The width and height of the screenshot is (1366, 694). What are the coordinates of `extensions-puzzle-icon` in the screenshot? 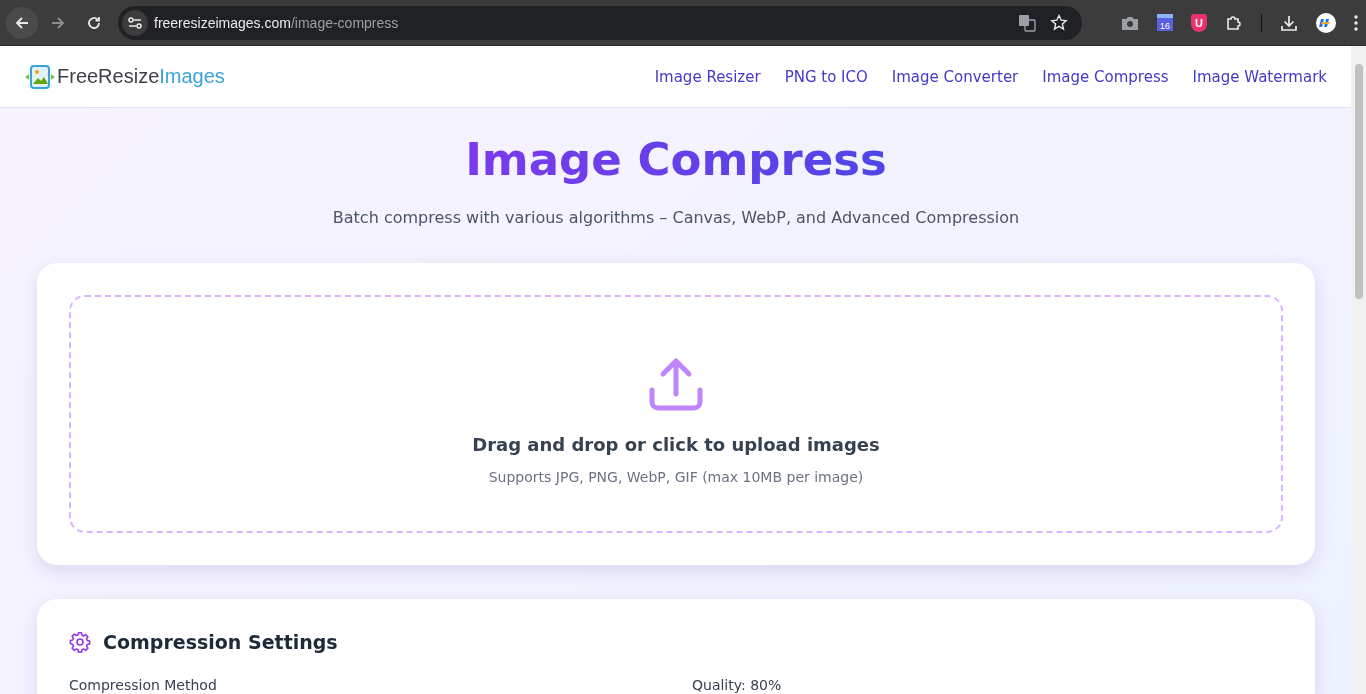 It's located at (1234, 22).